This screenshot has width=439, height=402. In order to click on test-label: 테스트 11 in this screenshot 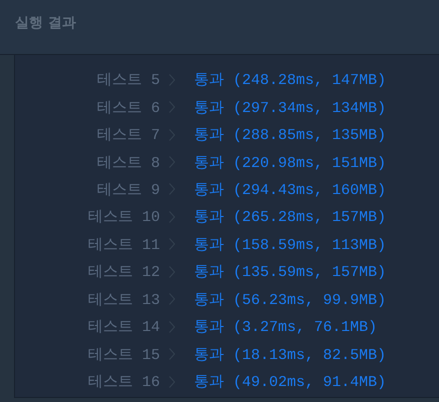, I will do `click(123, 245)`.